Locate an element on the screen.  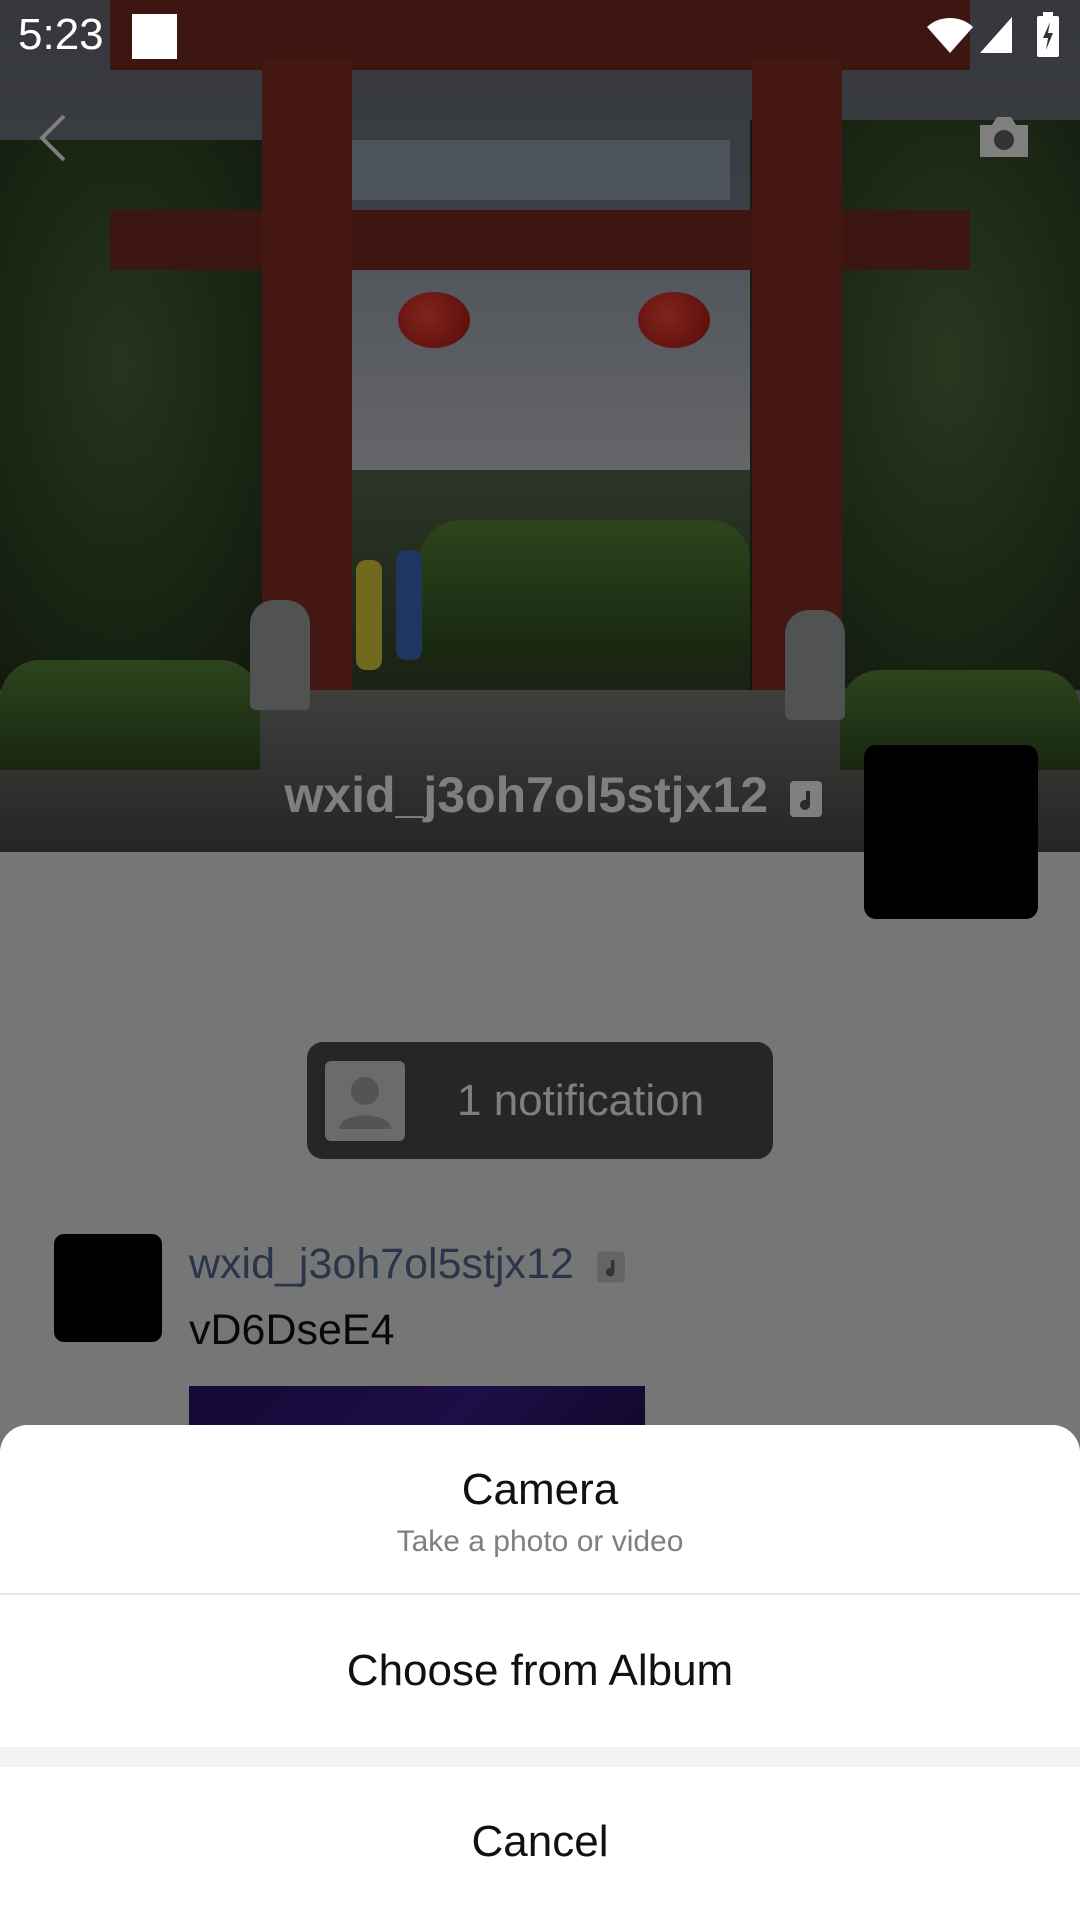
cancel-button: Cancel is located at coordinates (540, 1843).